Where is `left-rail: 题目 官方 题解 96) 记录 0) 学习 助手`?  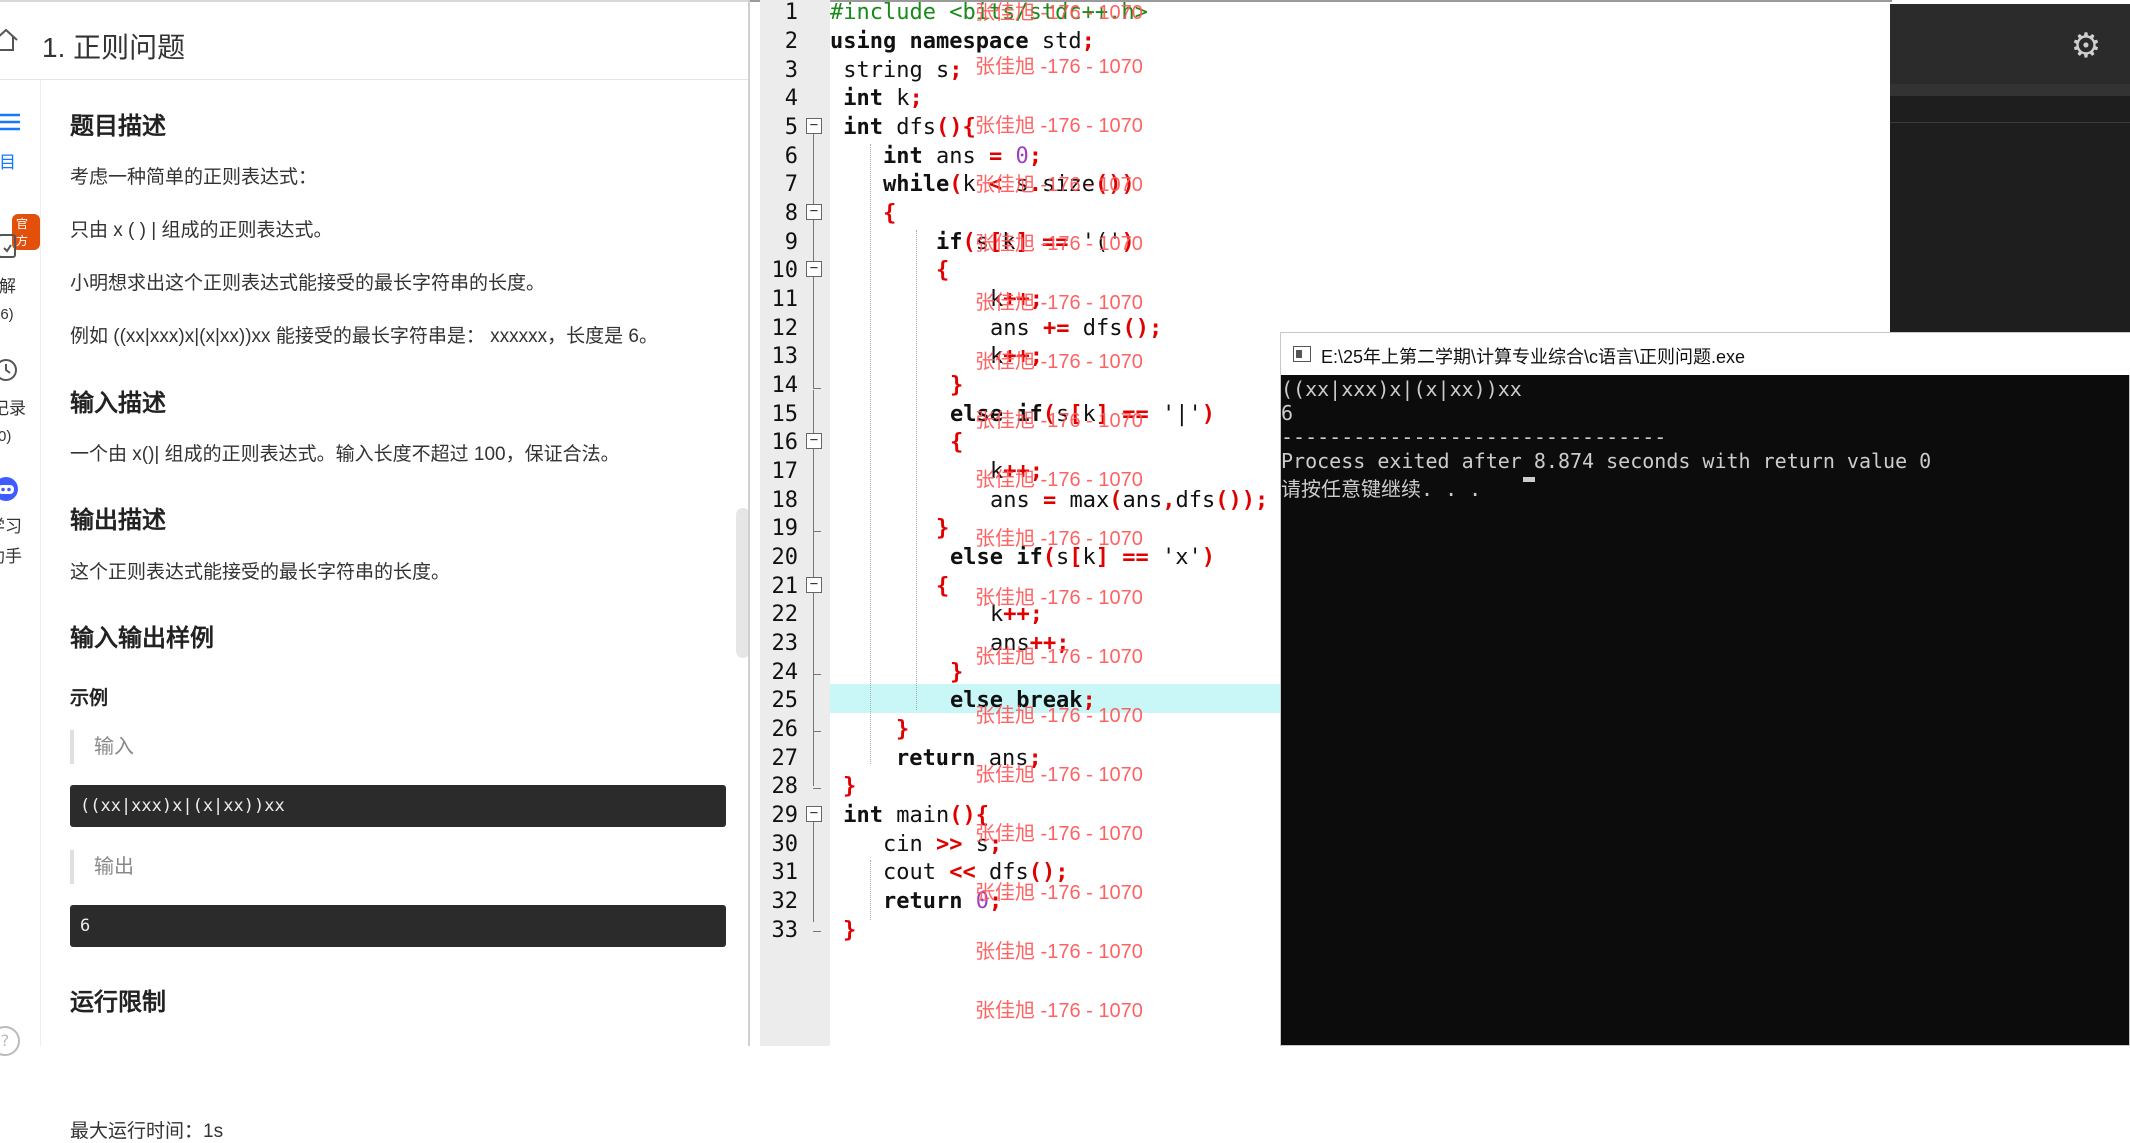 left-rail: 题目 官方 题解 96) 记录 0) 学习 助手 is located at coordinates (20, 563).